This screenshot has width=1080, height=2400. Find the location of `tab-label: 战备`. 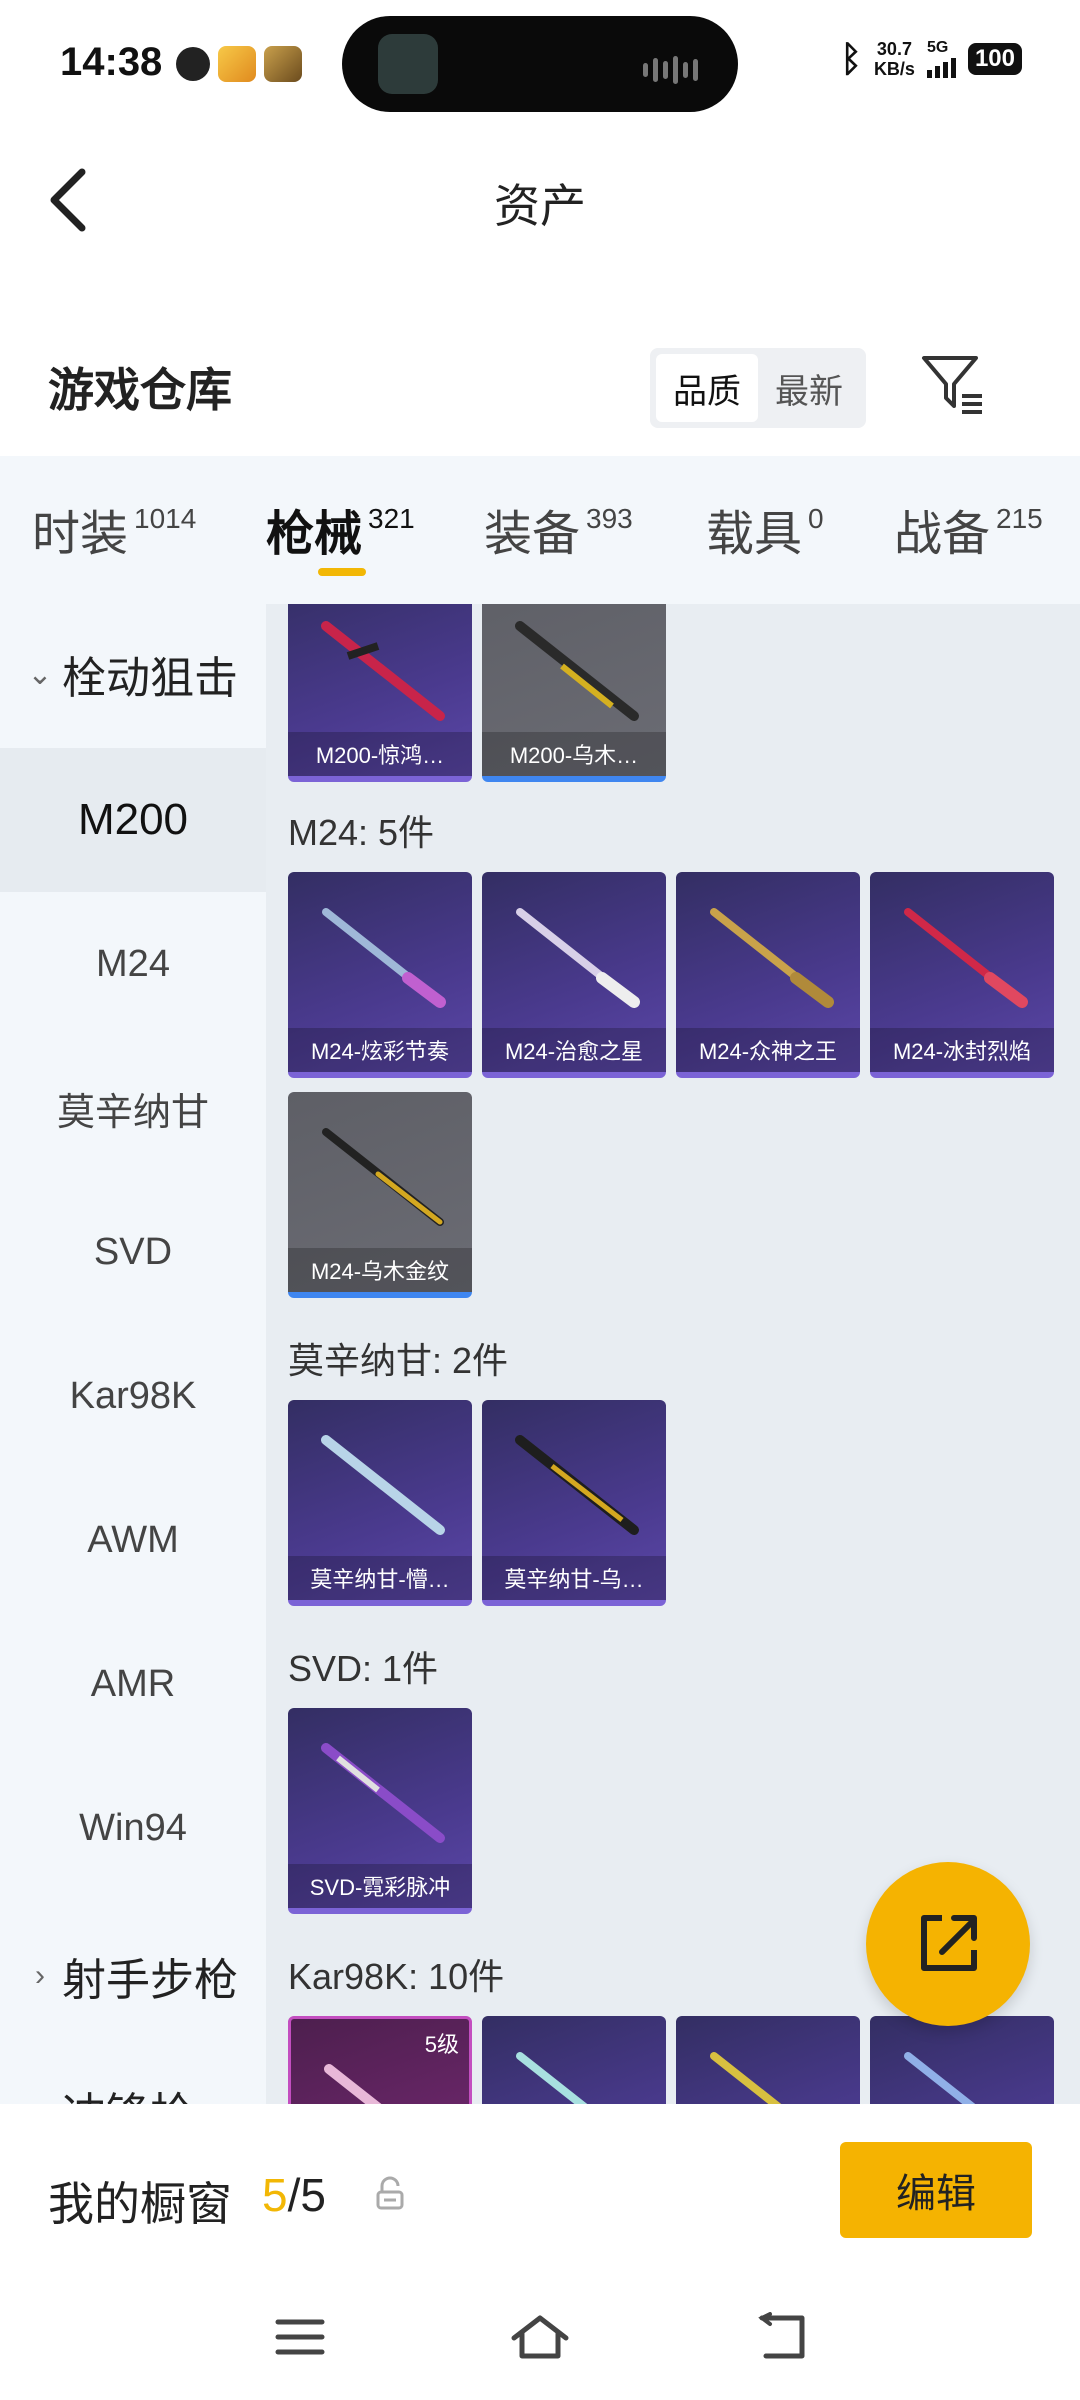

tab-label: 战备 is located at coordinates (942, 534).